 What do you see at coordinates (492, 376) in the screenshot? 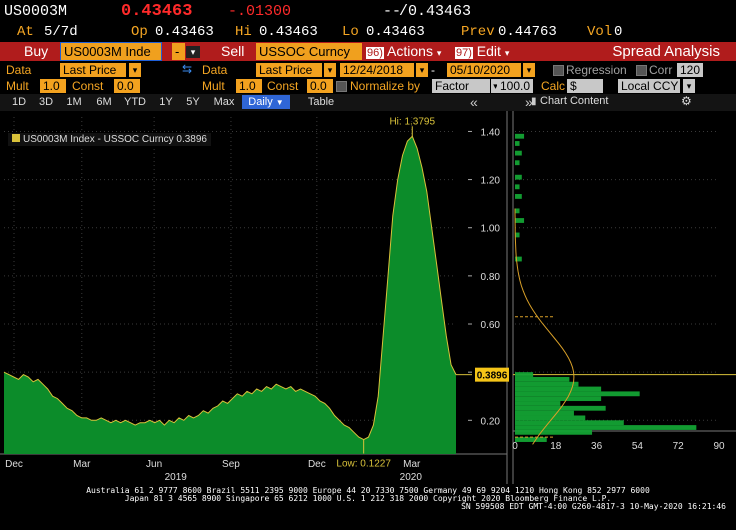
I see `current-value-label: 0.3896` at bounding box center [492, 376].